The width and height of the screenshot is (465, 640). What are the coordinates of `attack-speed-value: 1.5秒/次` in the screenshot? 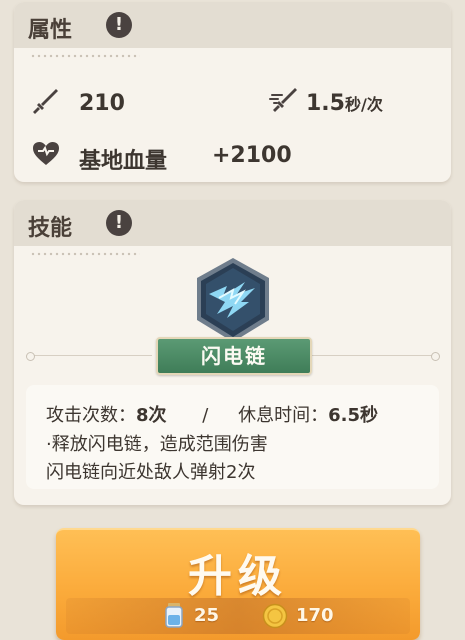 It's located at (344, 103).